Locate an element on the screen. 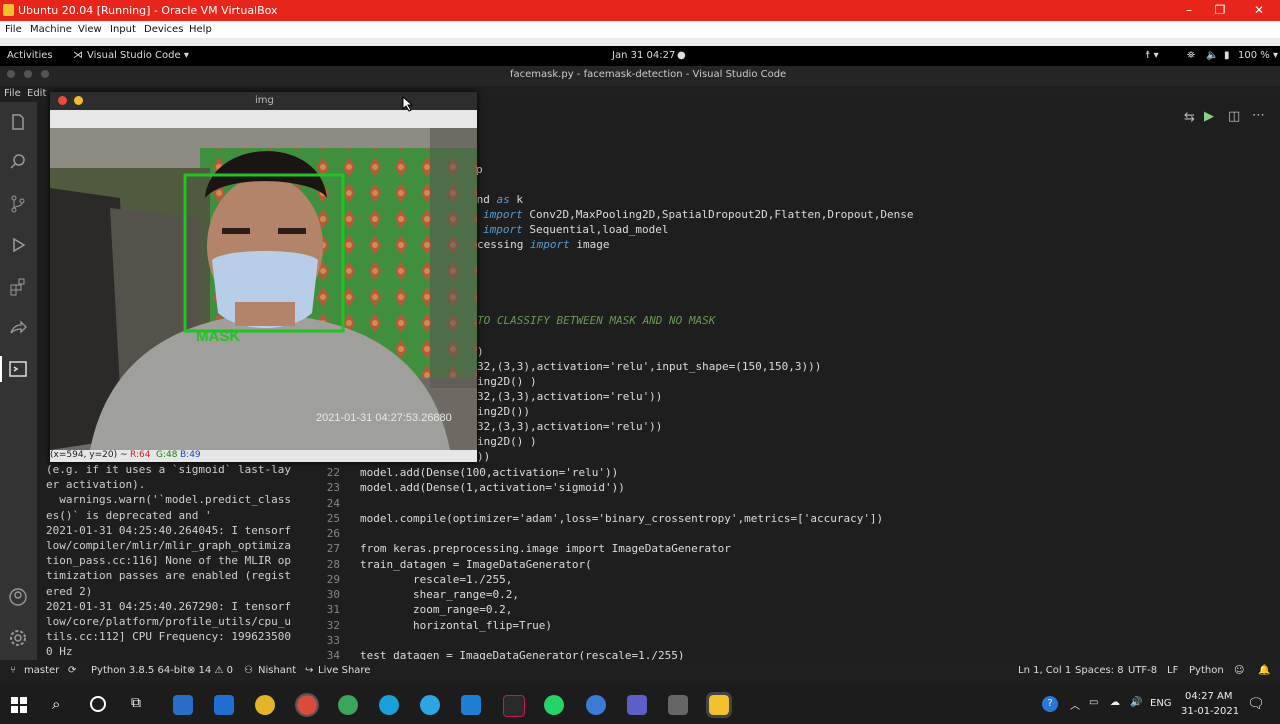 The height and width of the screenshot is (724, 1280). cursor-position: Ln 1, Col 1 is located at coordinates (1044, 670).